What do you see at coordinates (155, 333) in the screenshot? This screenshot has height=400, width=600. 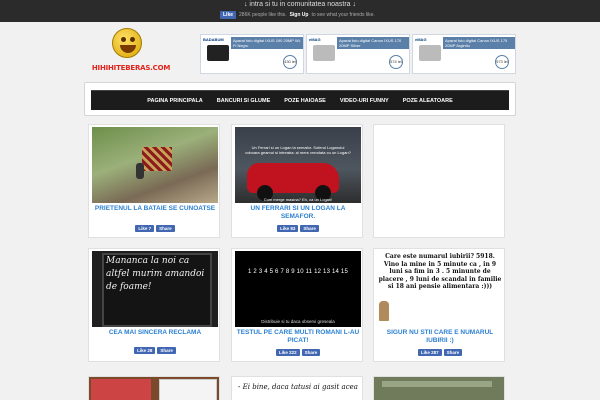 I see `post-title: CEA MAI SINCERA RECLAMA` at bounding box center [155, 333].